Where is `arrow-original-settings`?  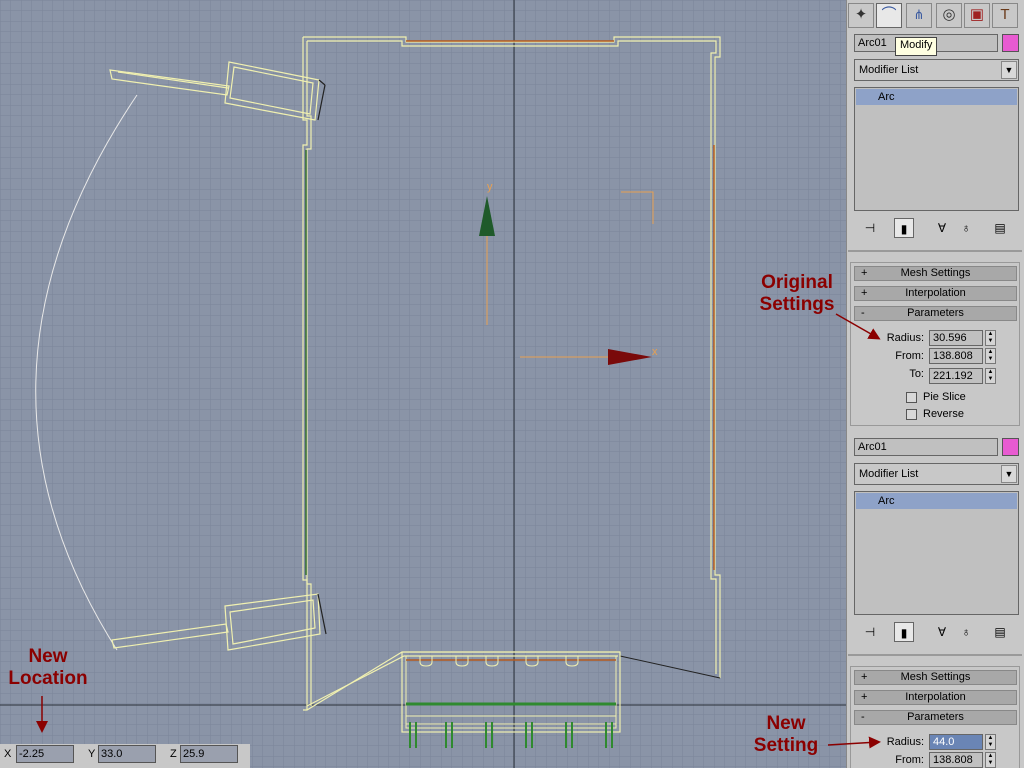 arrow-original-settings is located at coordinates (858, 326).